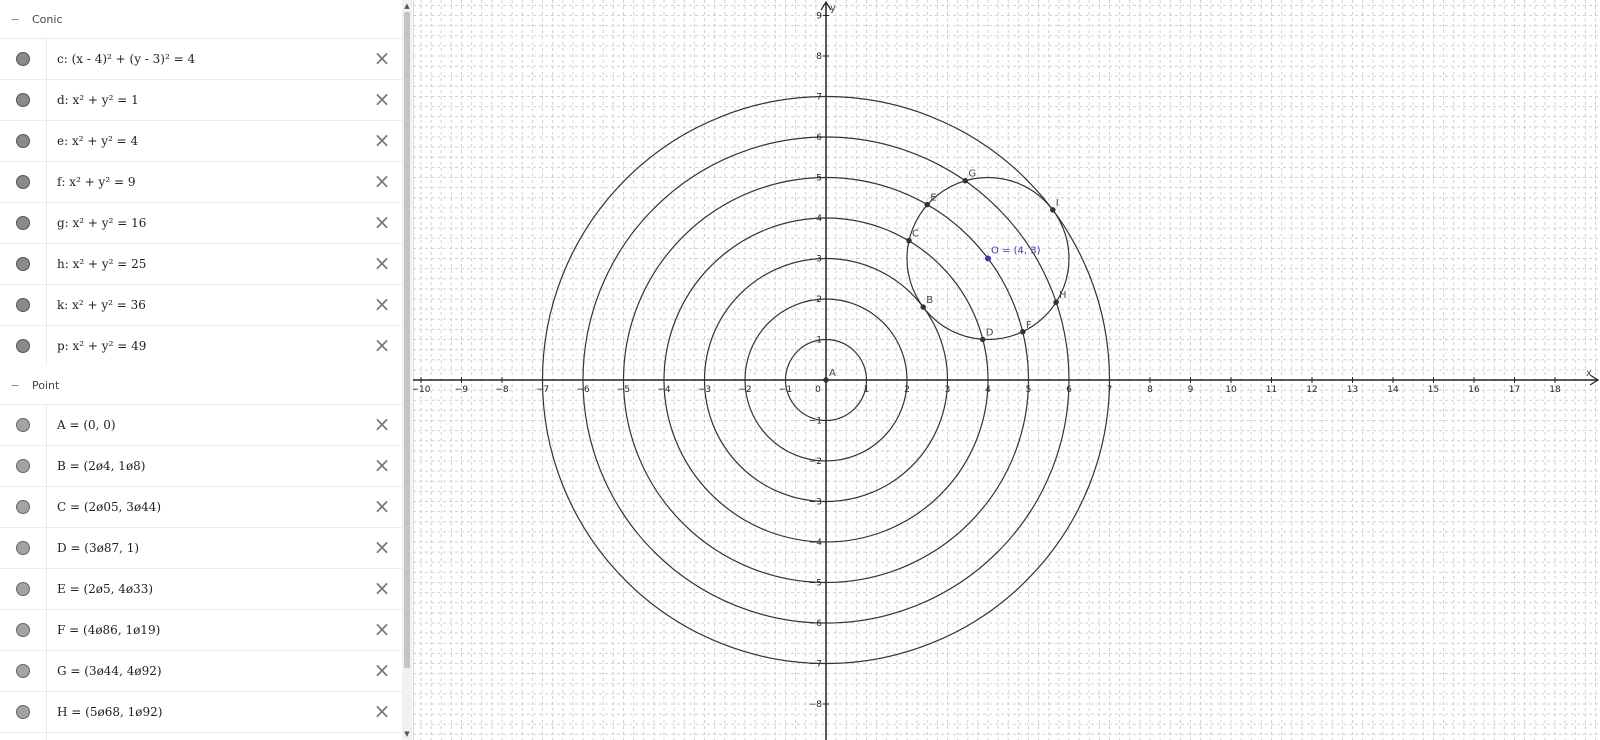 The width and height of the screenshot is (1600, 740). Describe the element at coordinates (206, 736) in the screenshot. I see `algebra-row: I = (5ø6, 4ø2)×` at that location.